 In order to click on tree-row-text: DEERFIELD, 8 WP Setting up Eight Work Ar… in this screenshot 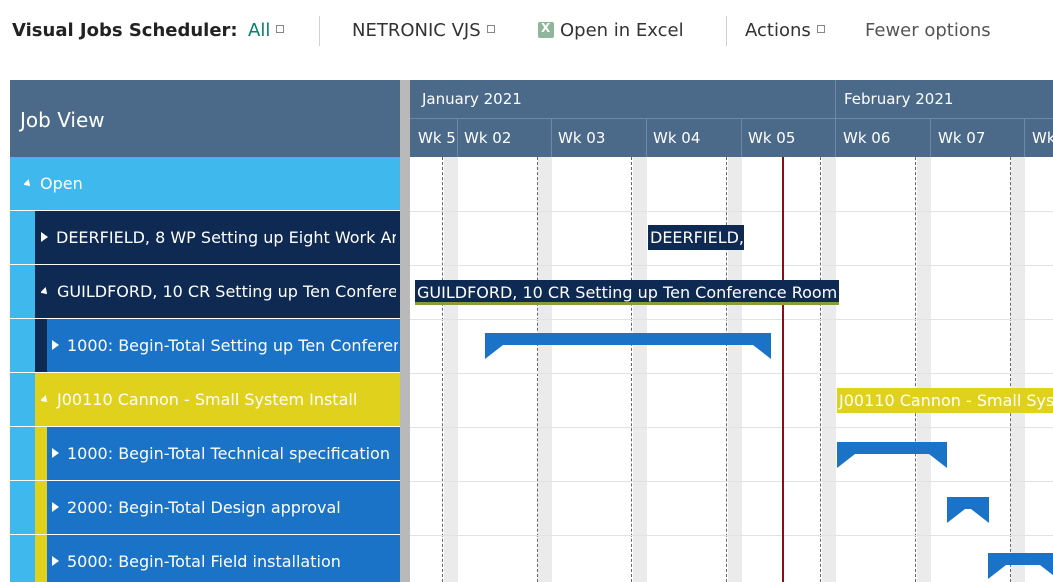, I will do `click(226, 237)`.